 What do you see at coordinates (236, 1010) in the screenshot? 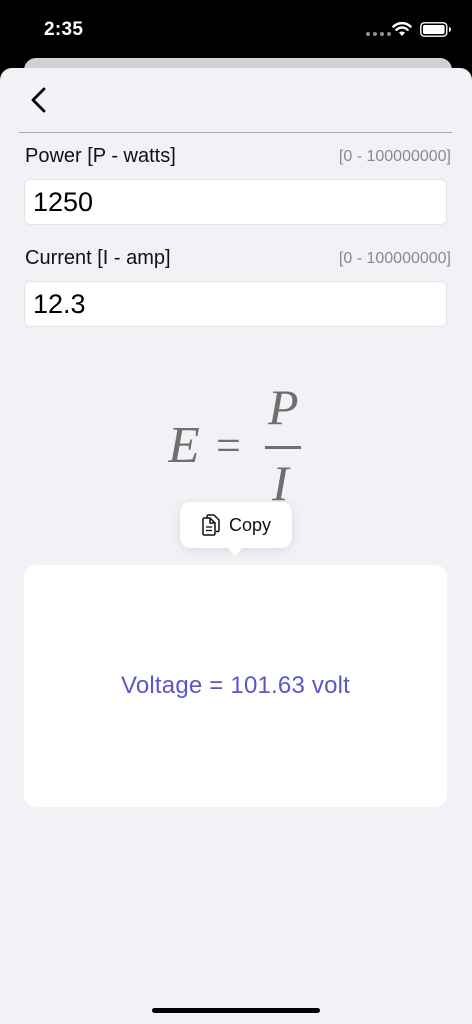
I see `home-indicator` at bounding box center [236, 1010].